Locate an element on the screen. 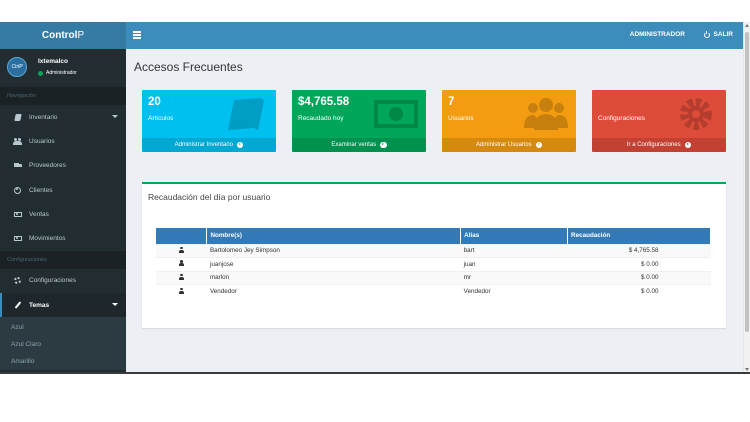 The image size is (750, 422). cogs-icon is located at coordinates (17, 281).